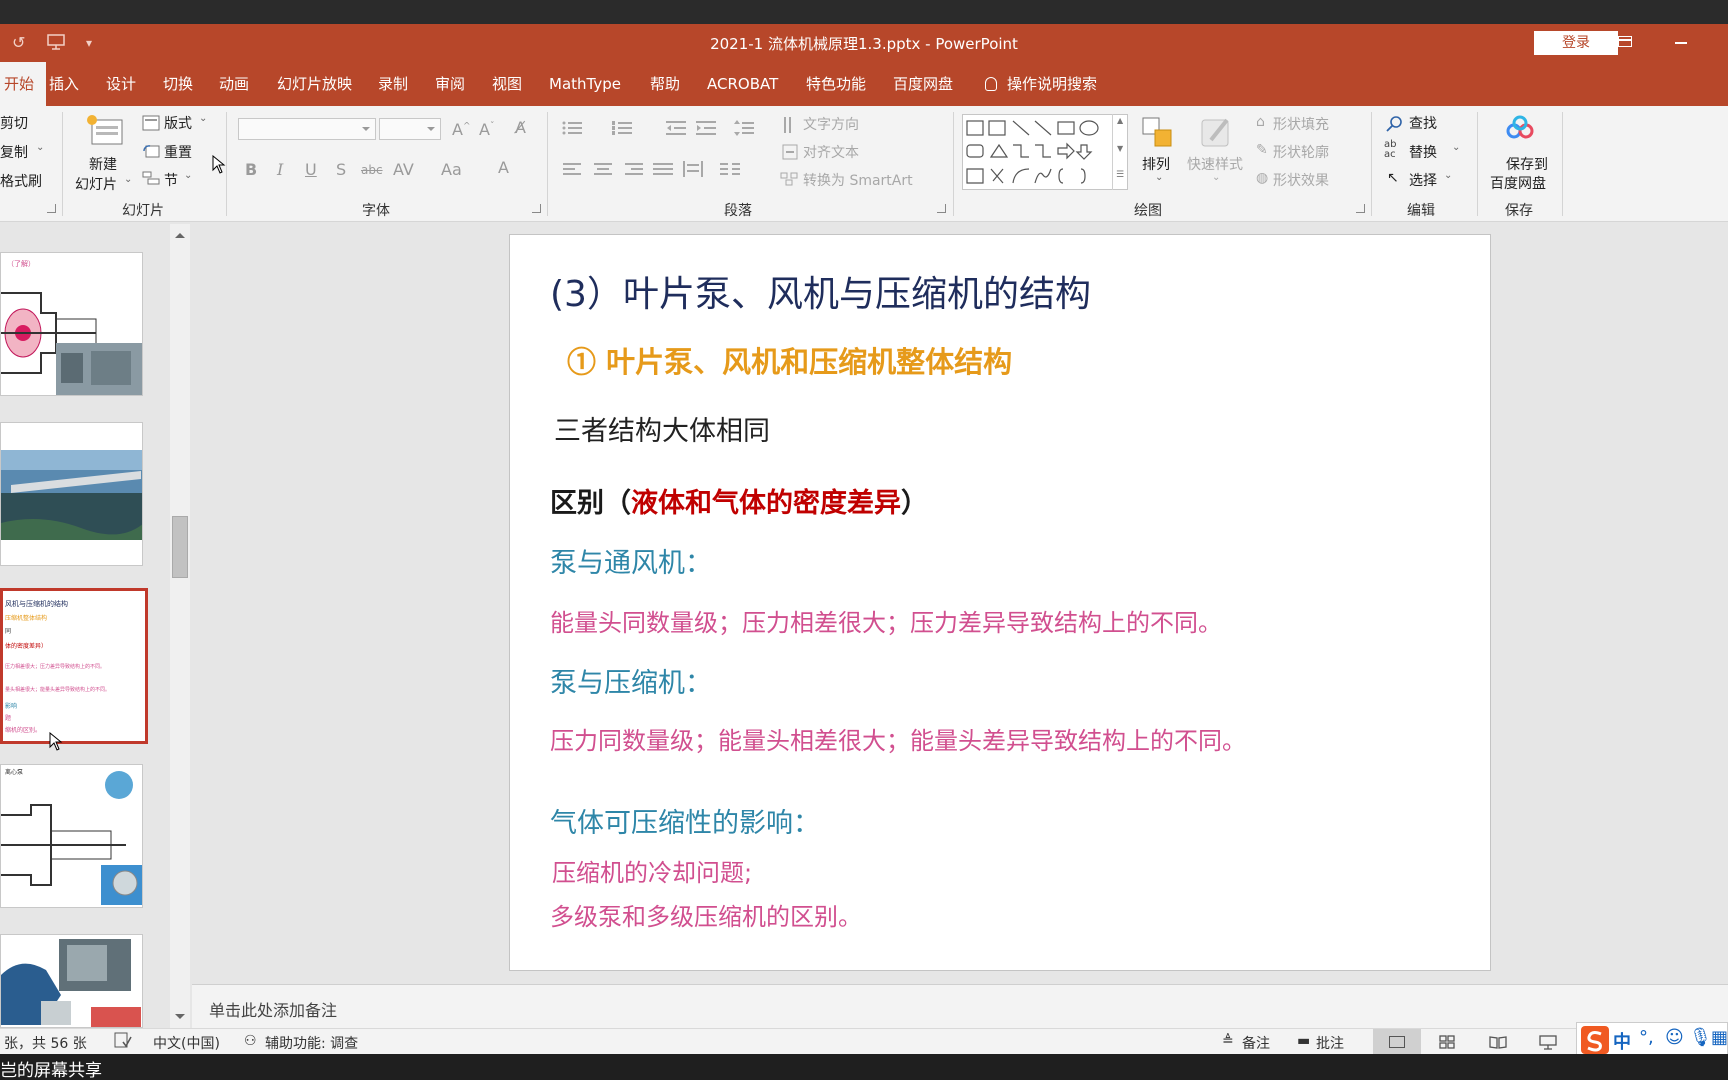 This screenshot has height=1080, width=1728. Describe the element at coordinates (898, 738) in the screenshot. I see `pump-compressor-text: 压力同数量级；能量头相差很大；能量头差异导致结构上的不同。` at that location.